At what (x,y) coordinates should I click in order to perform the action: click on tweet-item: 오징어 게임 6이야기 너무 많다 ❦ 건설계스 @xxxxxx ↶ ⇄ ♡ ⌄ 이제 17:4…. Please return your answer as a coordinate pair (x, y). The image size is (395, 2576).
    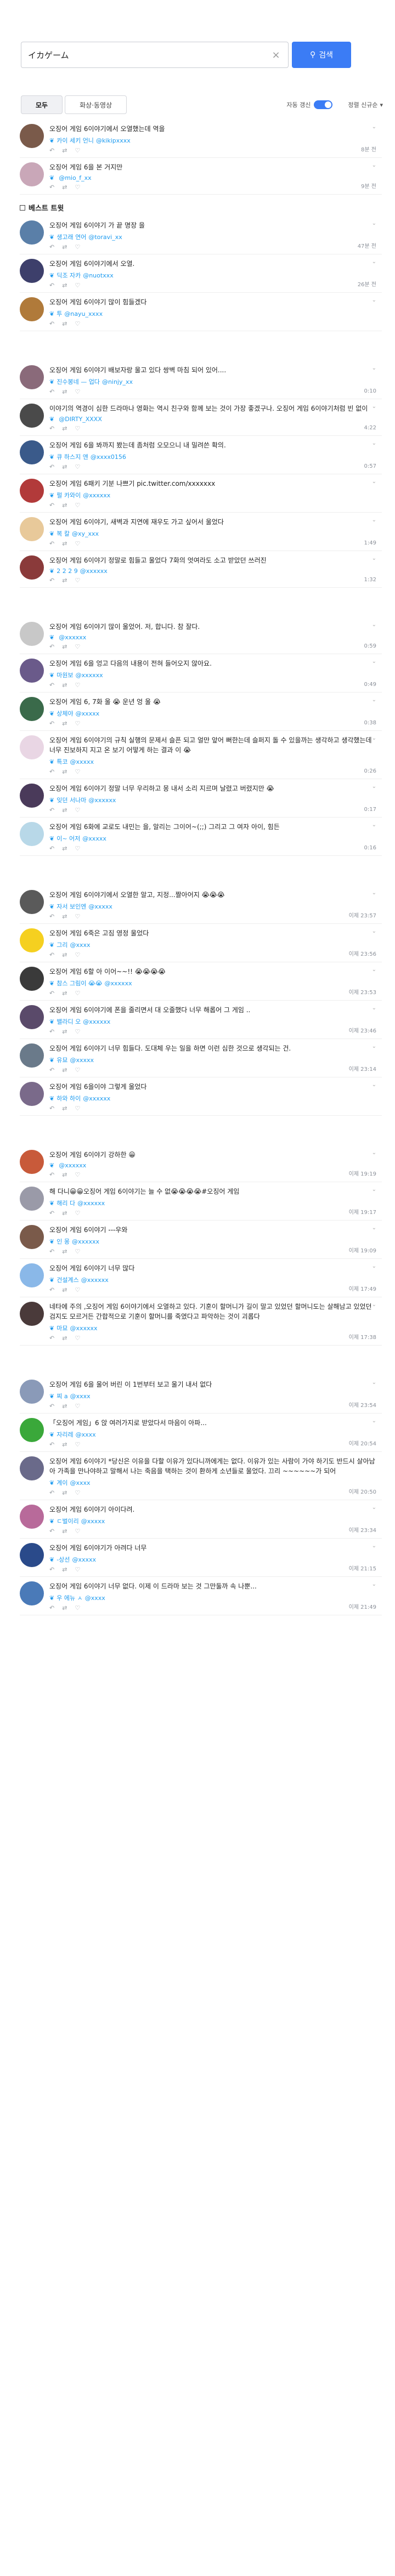
    Looking at the image, I should click on (201, 1278).